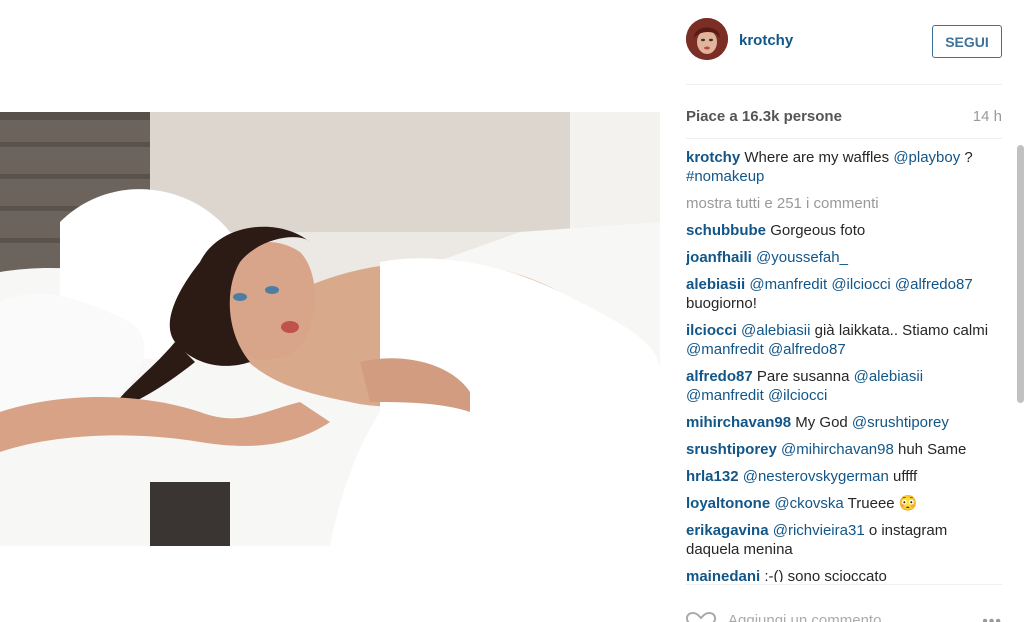 This screenshot has width=1027, height=622. I want to click on comment-item: loyaltonone @ckovska Trueee 😳, so click(844, 503).